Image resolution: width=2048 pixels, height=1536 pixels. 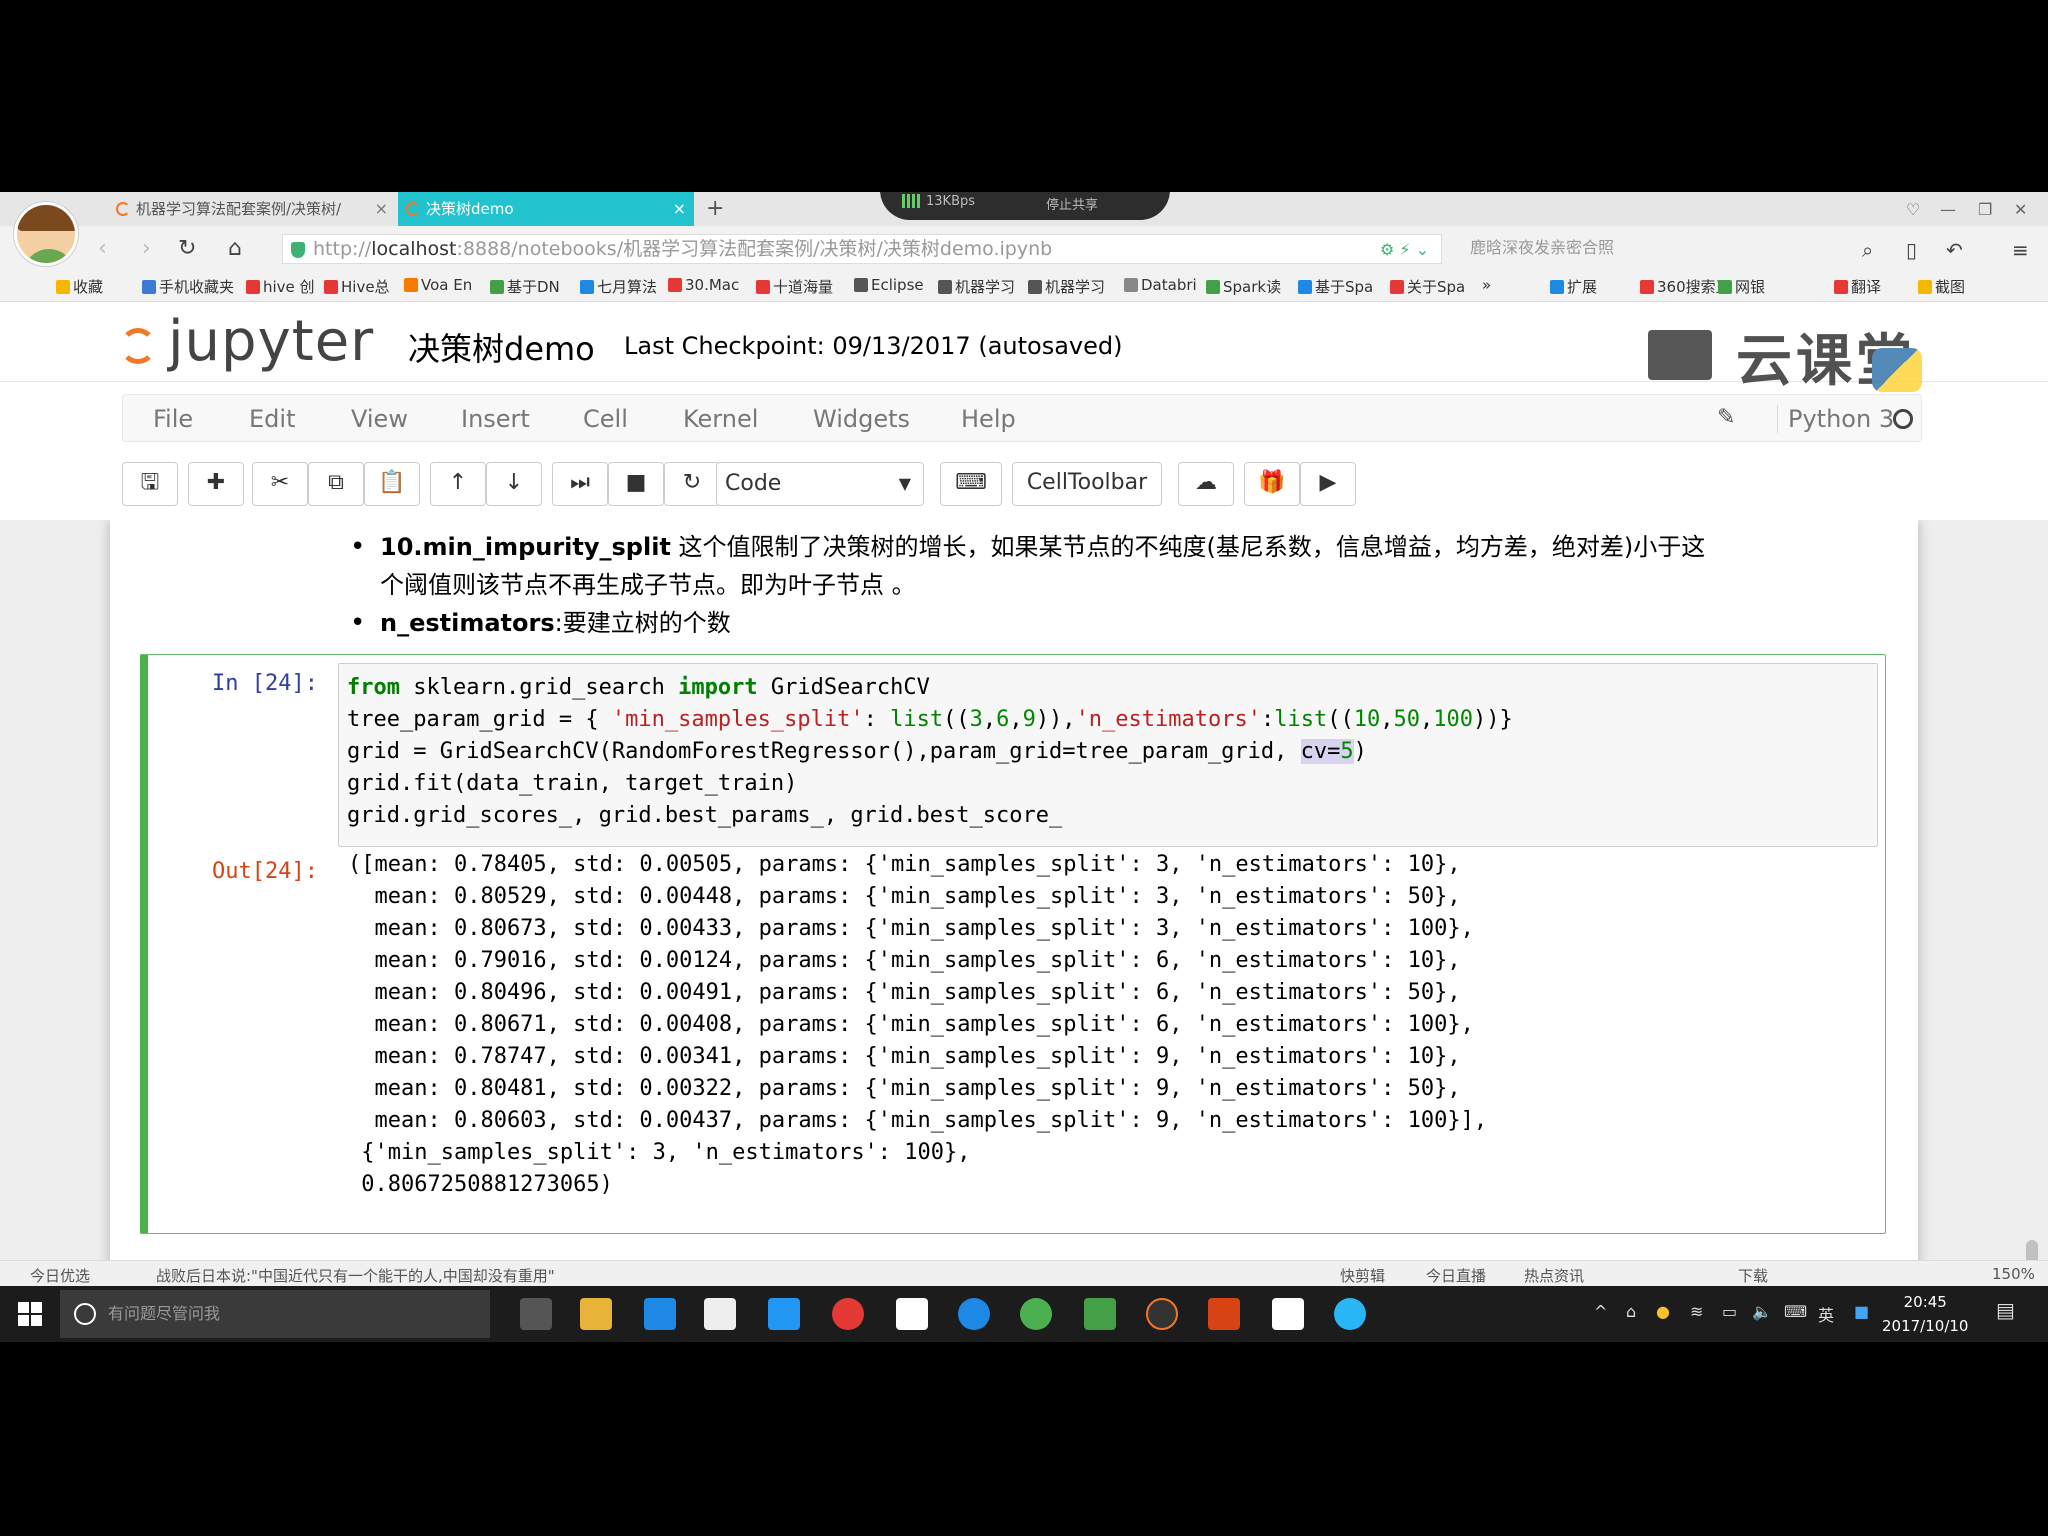 I want to click on forward-icon: ›, so click(x=146, y=248).